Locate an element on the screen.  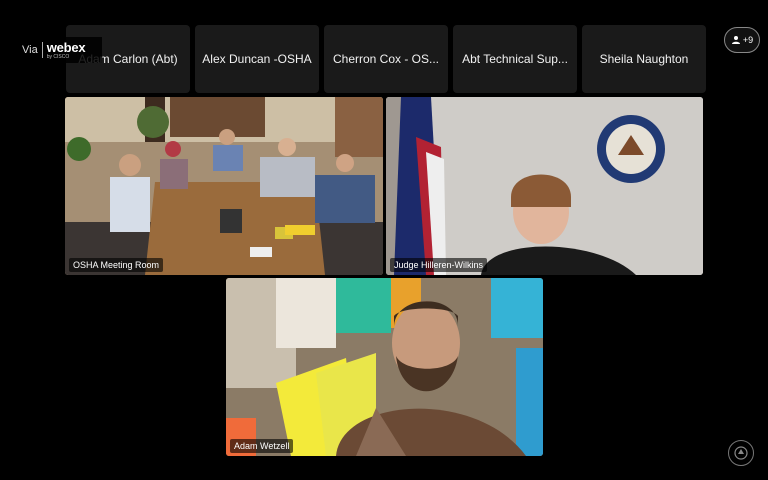
tile-name-label: OSHA Meeting Room is located at coordinates (116, 265).